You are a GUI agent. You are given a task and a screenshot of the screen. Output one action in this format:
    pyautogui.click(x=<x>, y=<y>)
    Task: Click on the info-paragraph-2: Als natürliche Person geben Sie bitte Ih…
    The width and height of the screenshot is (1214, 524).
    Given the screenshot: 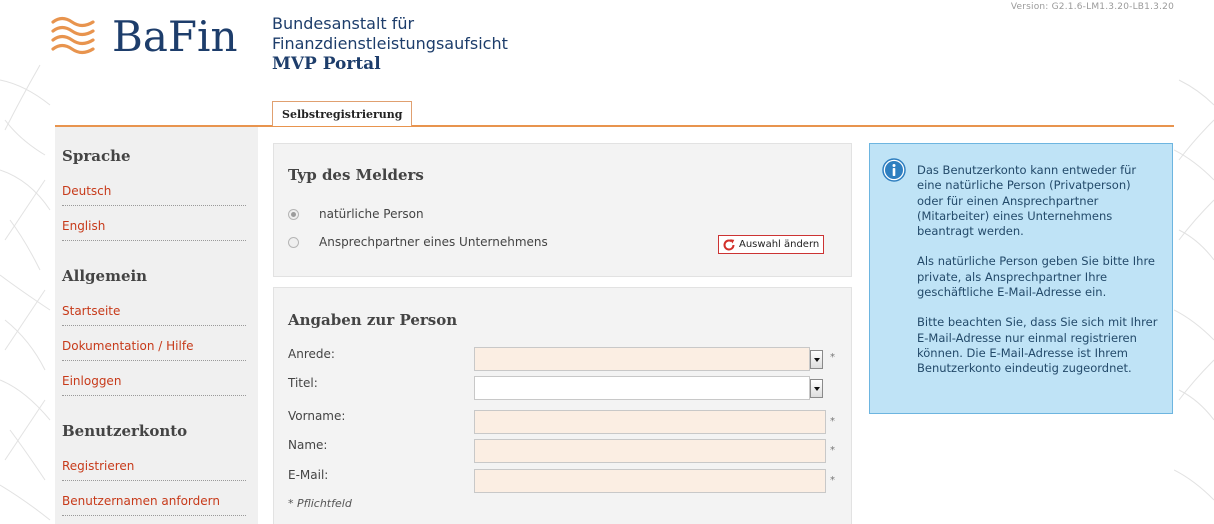 What is the action you would take?
    pyautogui.click(x=1036, y=277)
    